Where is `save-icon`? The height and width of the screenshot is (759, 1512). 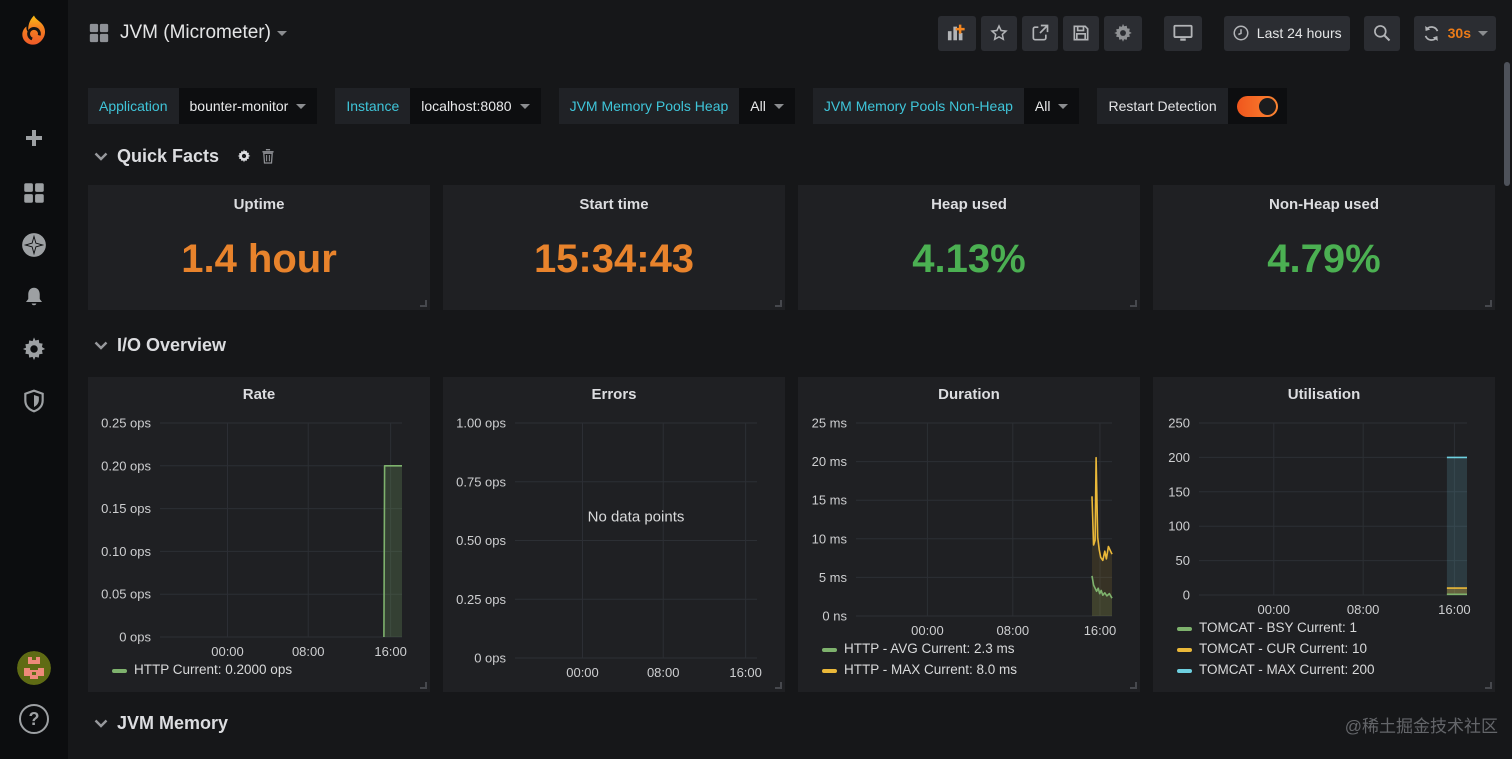
save-icon is located at coordinates (1081, 33).